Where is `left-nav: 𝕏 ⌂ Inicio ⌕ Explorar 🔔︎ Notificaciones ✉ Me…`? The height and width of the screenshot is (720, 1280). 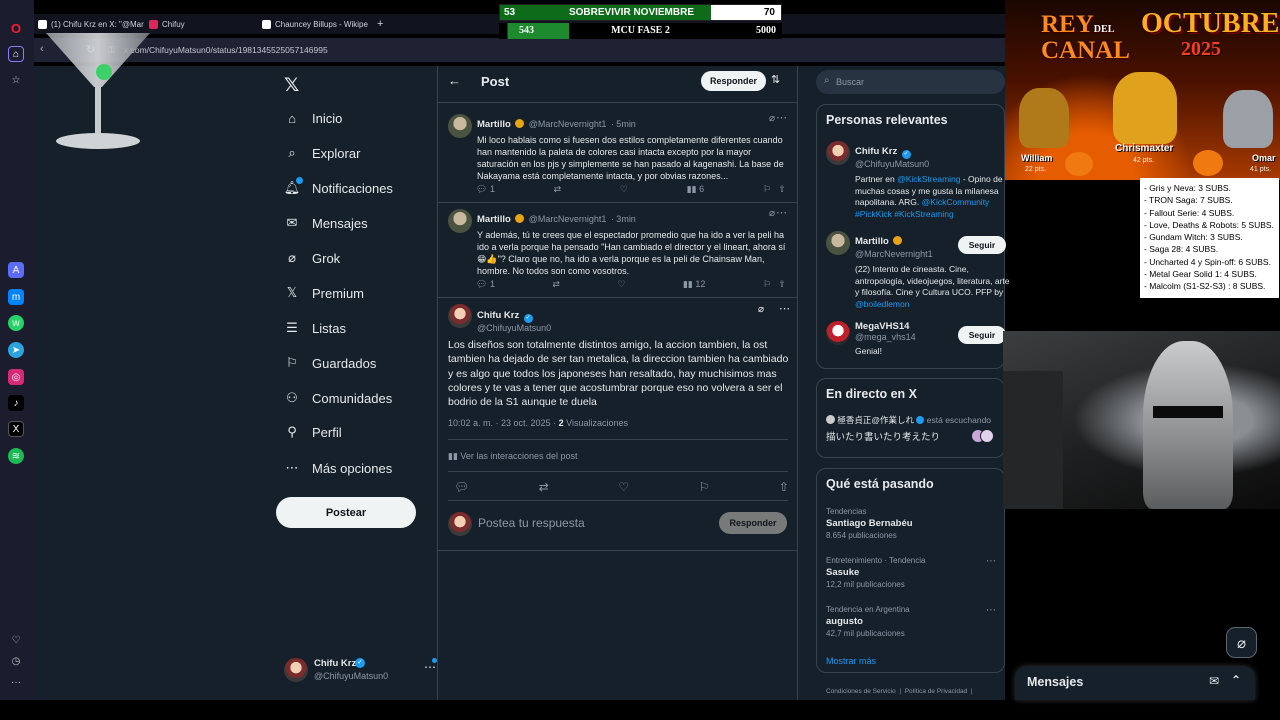
left-nav: 𝕏 ⌂ Inicio ⌕ Explorar 🔔︎ Notificaciones ✉ Me… is located at coordinates (355, 383).